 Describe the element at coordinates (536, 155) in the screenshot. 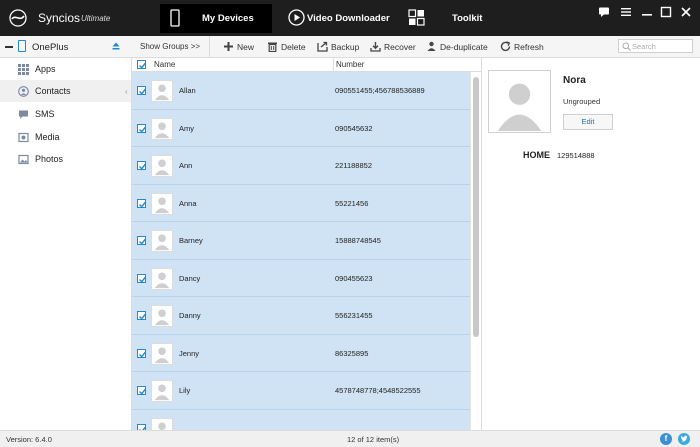

I see `phone-type-label: HOME` at that location.